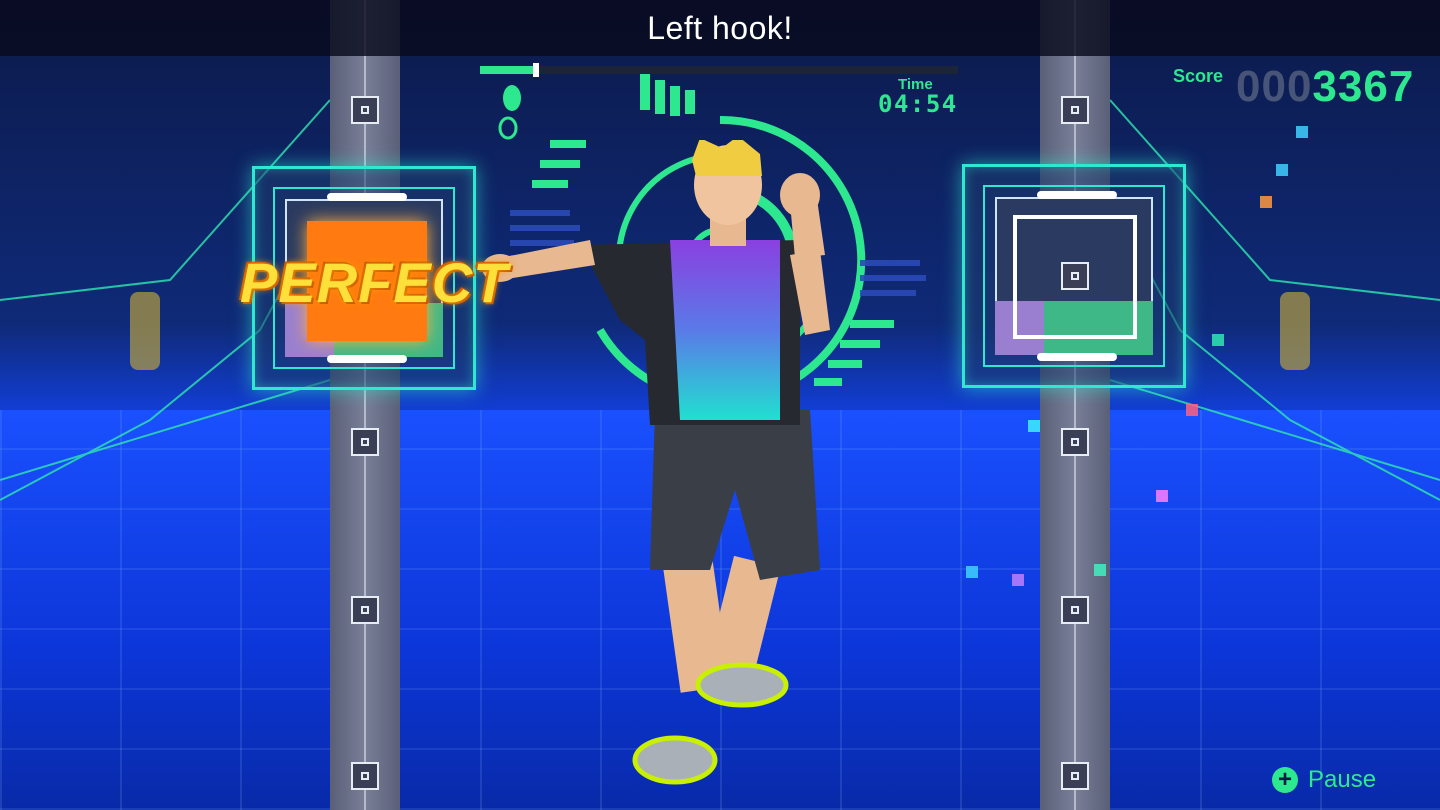 The height and width of the screenshot is (810, 1440). What do you see at coordinates (1285, 780) in the screenshot?
I see `plus-button-icon: +` at bounding box center [1285, 780].